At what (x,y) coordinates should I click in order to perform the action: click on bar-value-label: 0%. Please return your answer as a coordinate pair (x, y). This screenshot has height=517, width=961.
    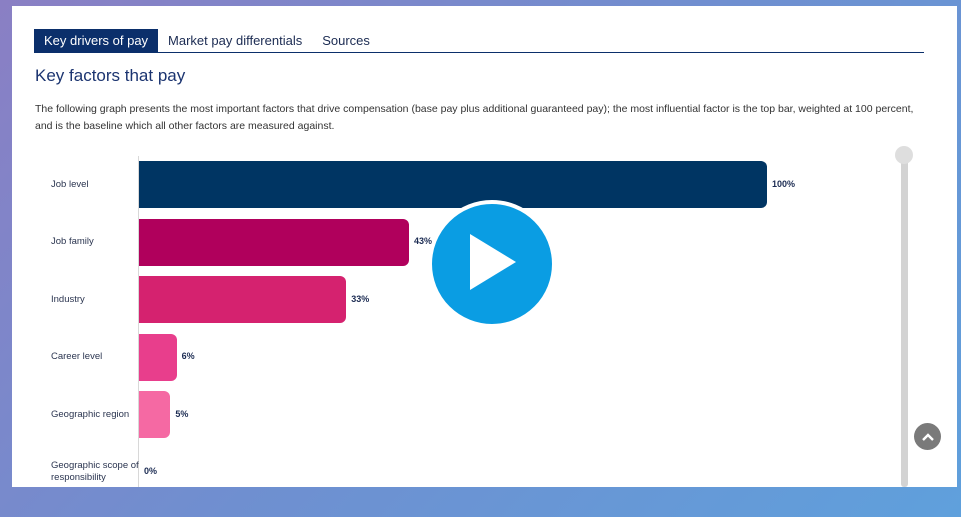
    Looking at the image, I should click on (151, 471).